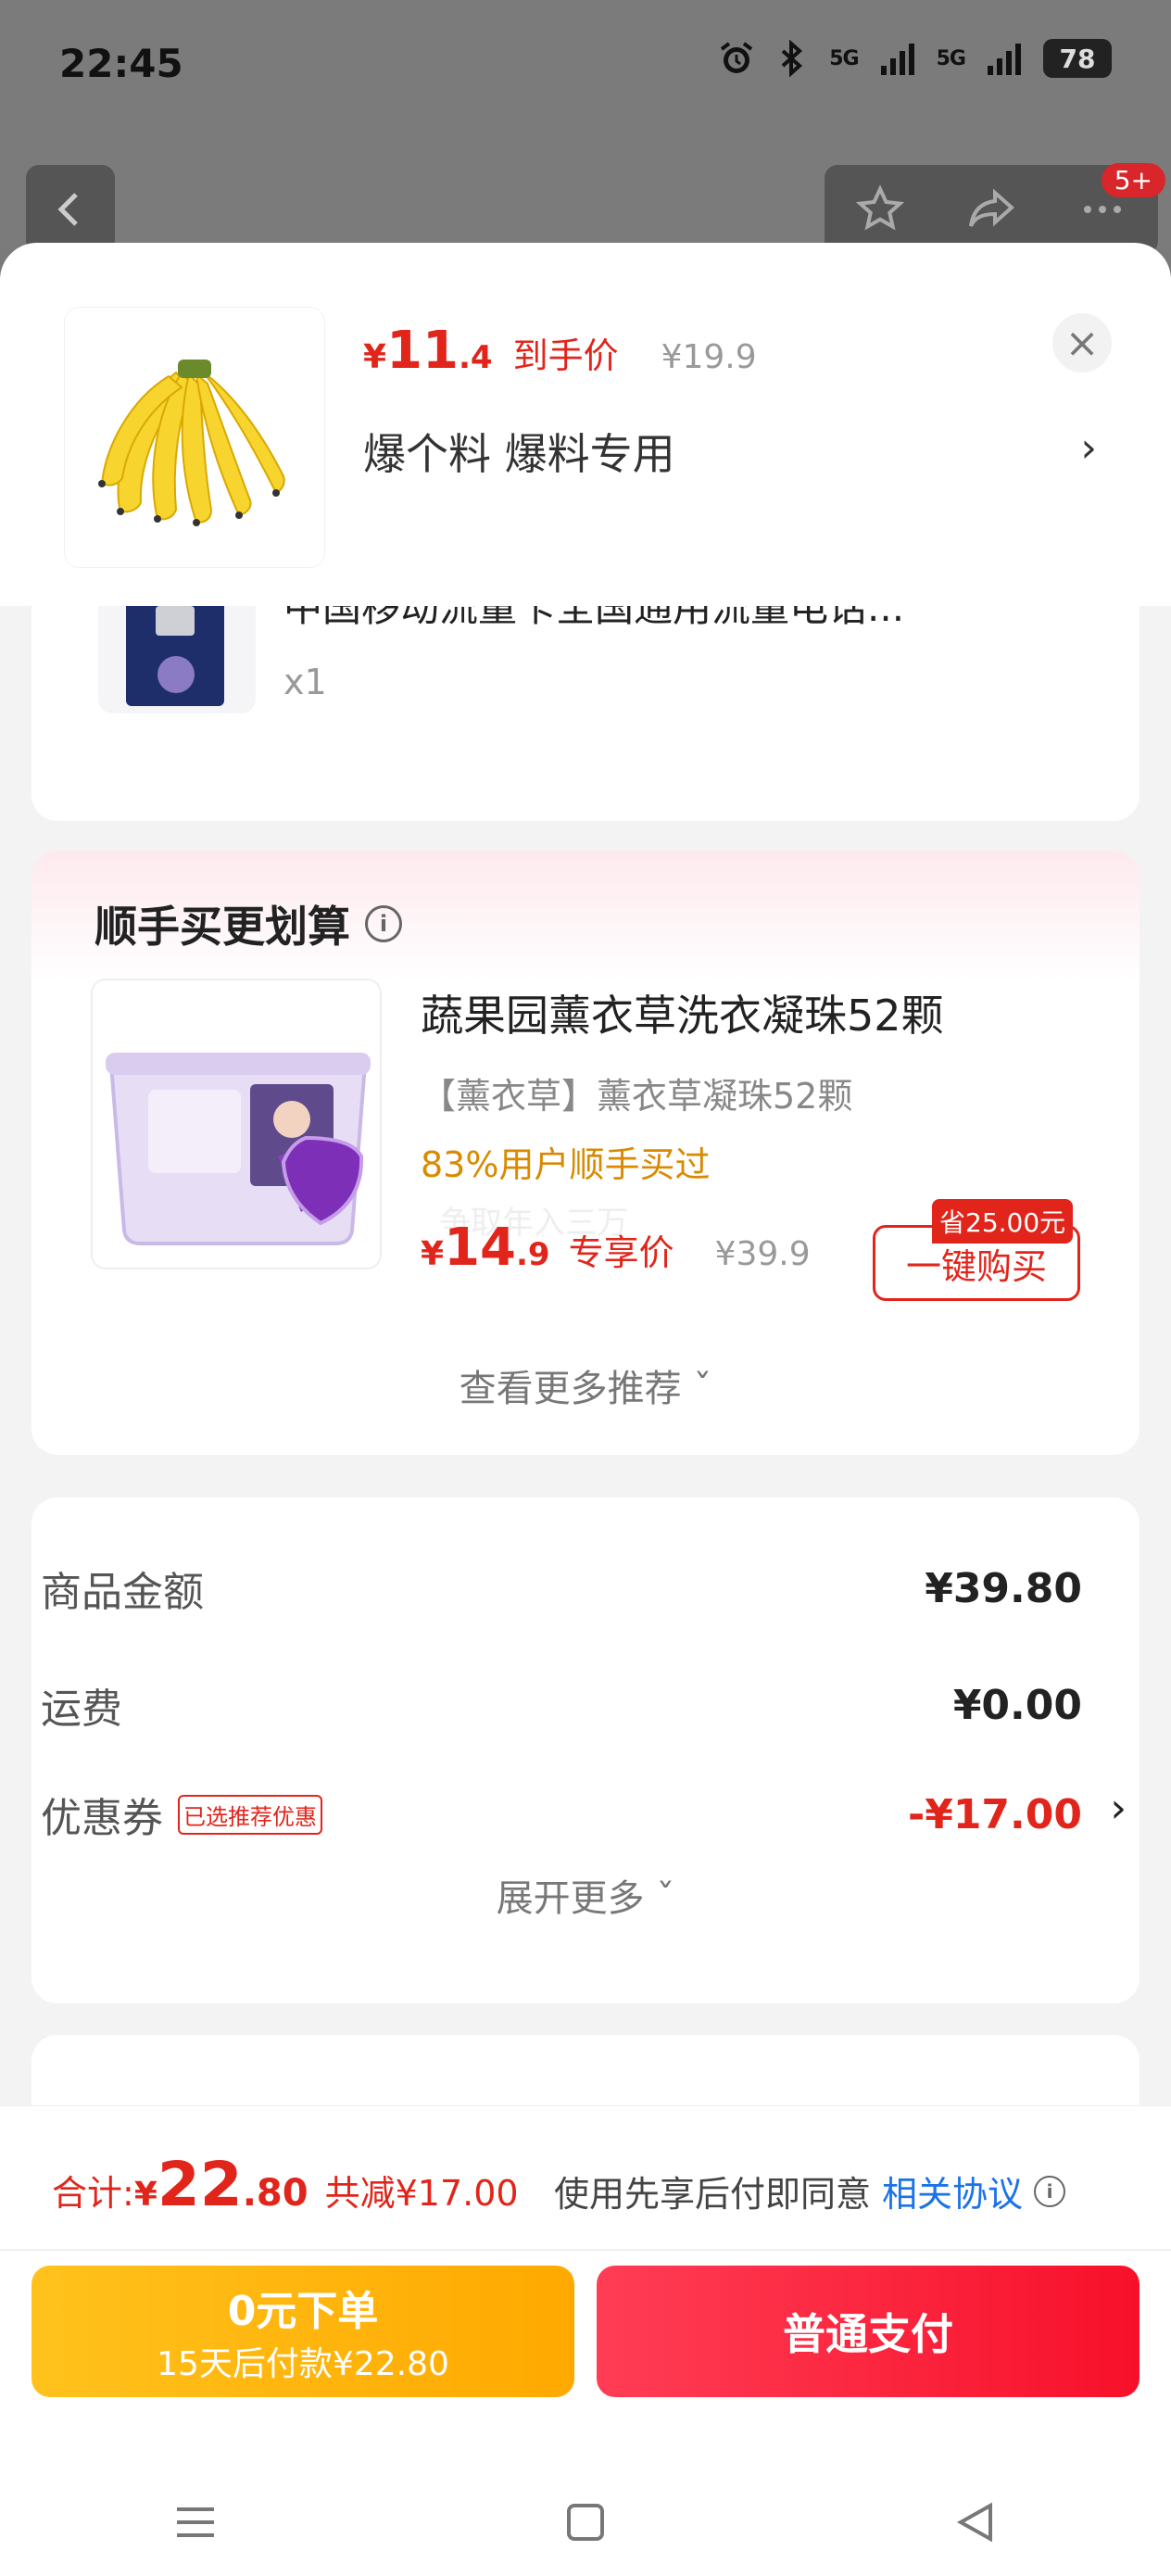  What do you see at coordinates (585, 1895) in the screenshot?
I see `expand-more-link: 展开更多 ˇ` at bounding box center [585, 1895].